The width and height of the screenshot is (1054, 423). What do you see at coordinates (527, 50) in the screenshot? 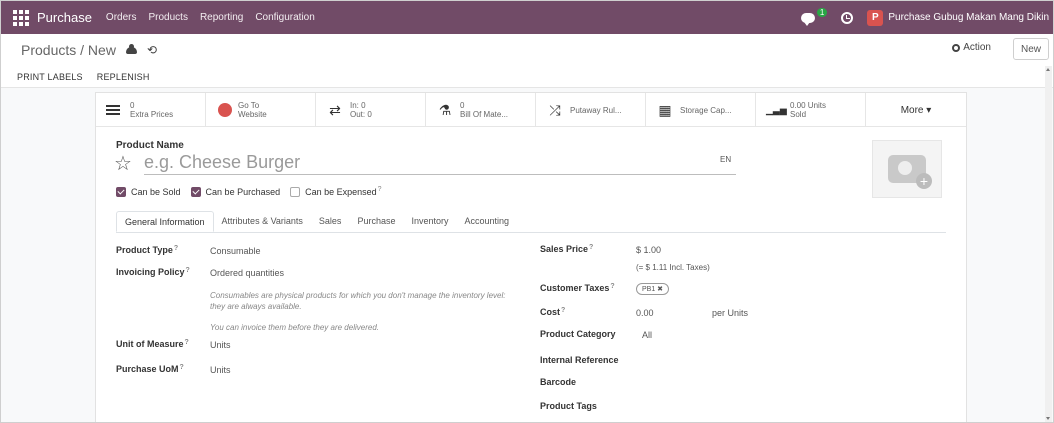
I see `control-panel: Products / New ⟲ Action New` at bounding box center [527, 50].